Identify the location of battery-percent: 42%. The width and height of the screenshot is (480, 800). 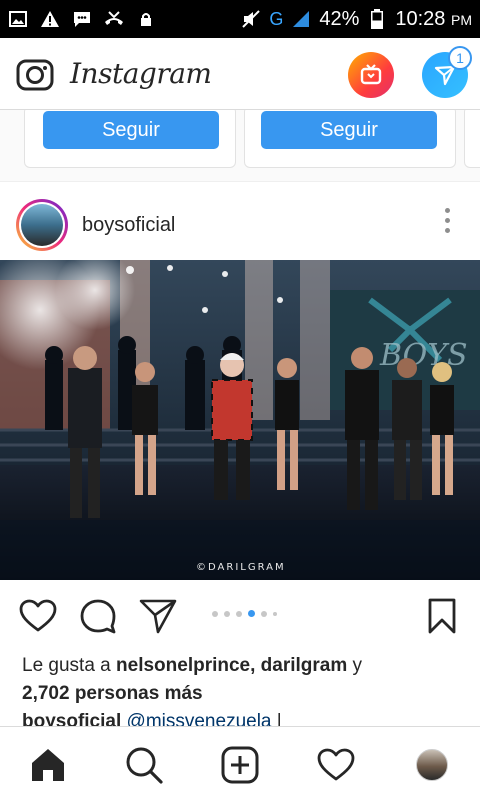
(339, 18).